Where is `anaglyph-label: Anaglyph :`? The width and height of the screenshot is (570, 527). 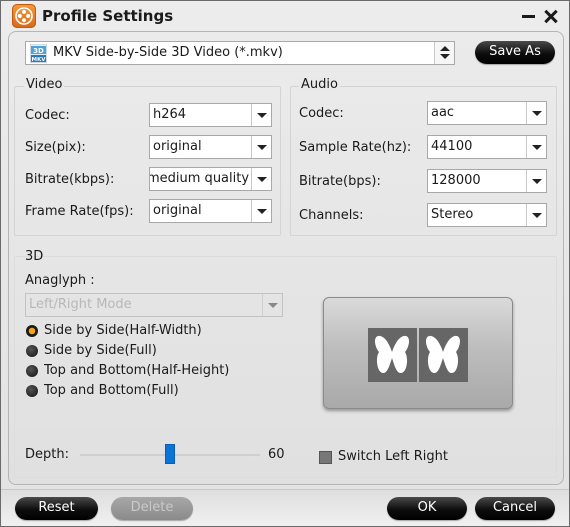 anaglyph-label: Anaglyph : is located at coordinates (60, 280).